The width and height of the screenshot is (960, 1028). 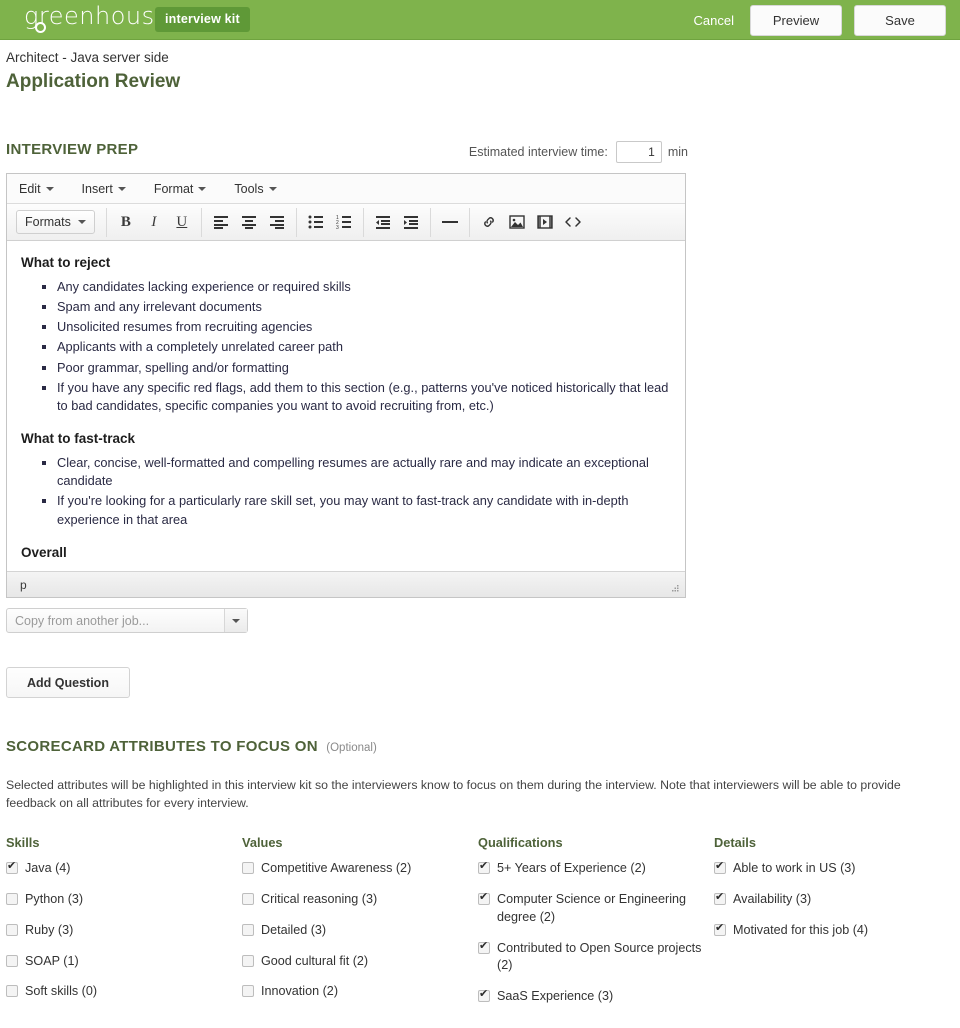 I want to click on attribute-label: Competitive Awareness (2), so click(x=336, y=867).